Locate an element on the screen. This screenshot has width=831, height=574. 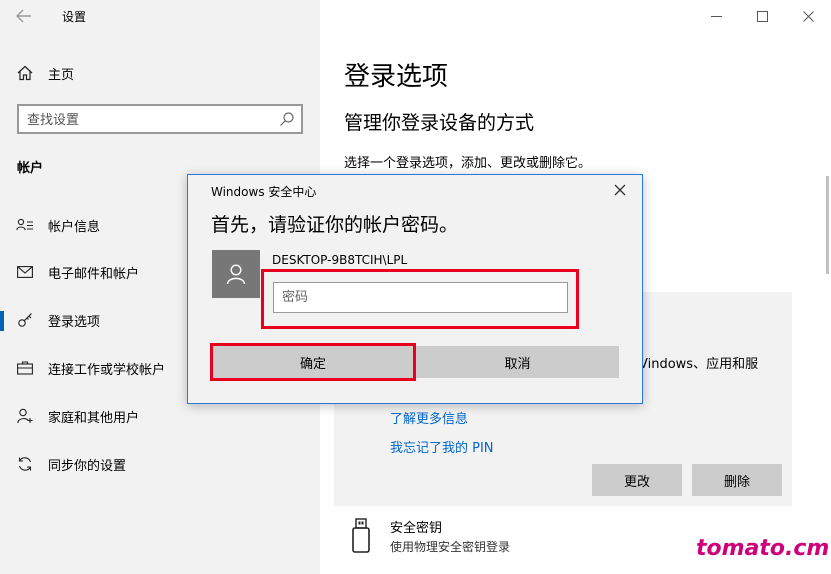
security-key-description: 使用物理安全密钥登录 is located at coordinates (450, 547).